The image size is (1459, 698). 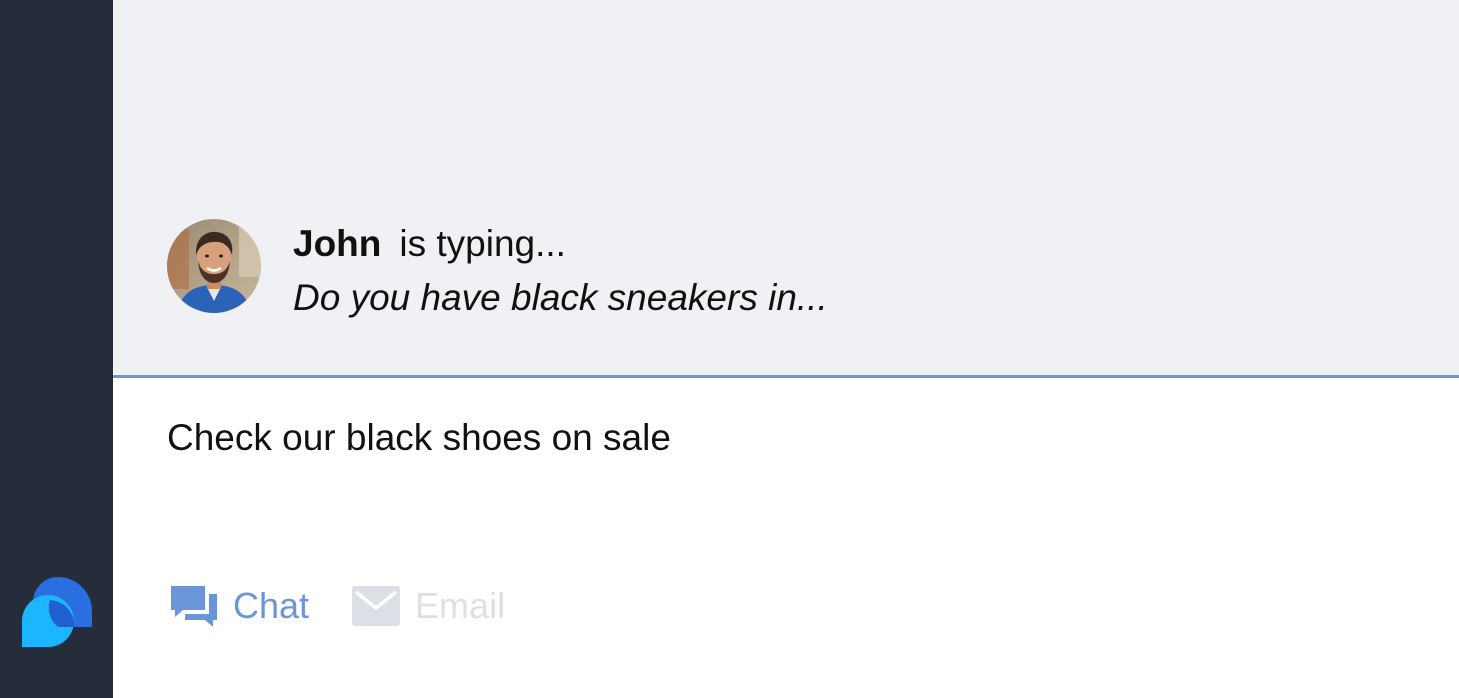 I want to click on channel-tabs: Chat Email, so click(x=358, y=606).